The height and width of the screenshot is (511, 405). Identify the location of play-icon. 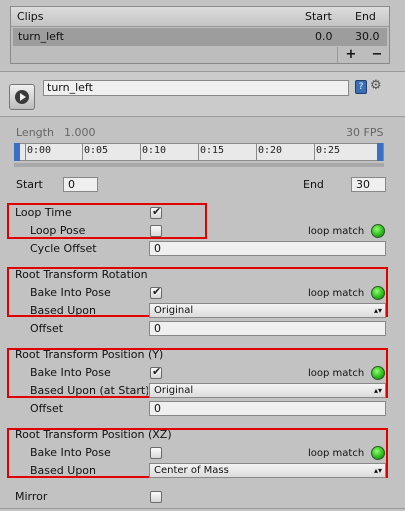
(22, 97).